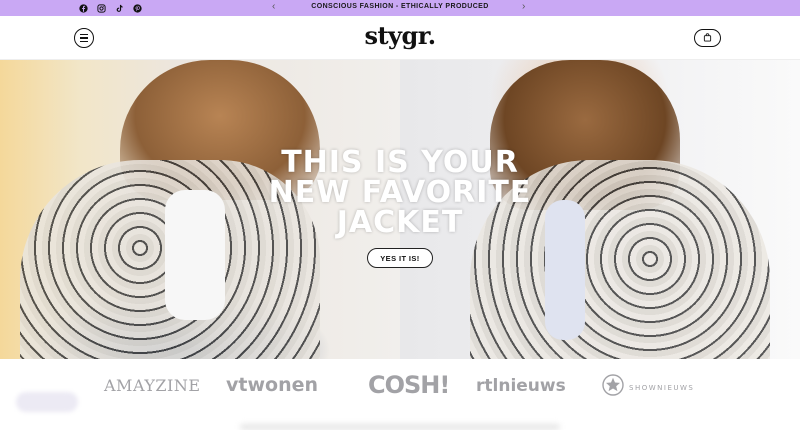  I want to click on bottom-bar, so click(400, 427).